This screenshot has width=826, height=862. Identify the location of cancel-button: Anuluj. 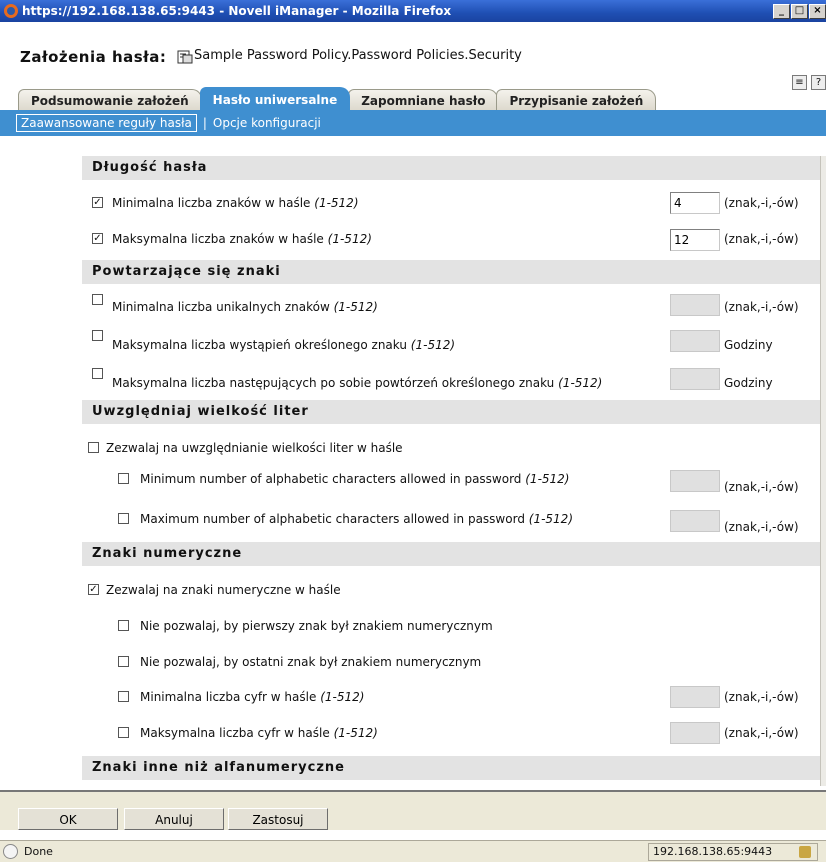
(174, 819).